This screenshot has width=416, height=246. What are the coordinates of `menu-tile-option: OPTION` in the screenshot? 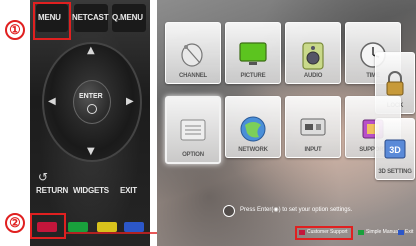 It's located at (193, 130).